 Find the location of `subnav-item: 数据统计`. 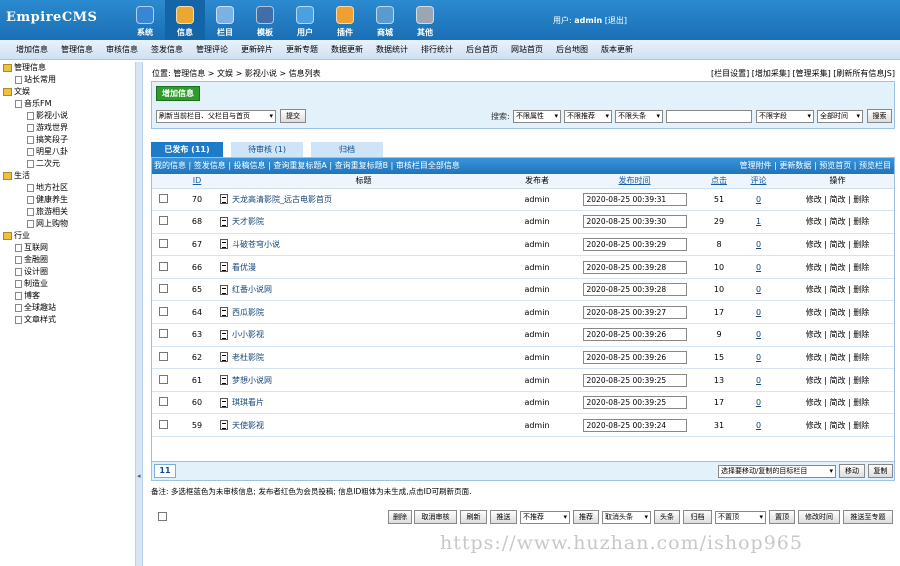

subnav-item: 数据统计 is located at coordinates (392, 49).